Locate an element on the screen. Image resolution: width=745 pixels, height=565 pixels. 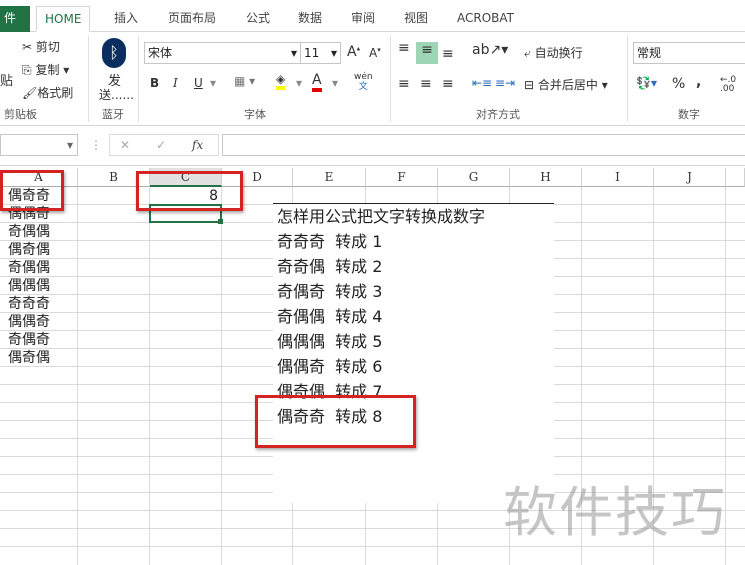
note-title: 怎样用公式把文字转换成数字 is located at coordinates (381, 216).